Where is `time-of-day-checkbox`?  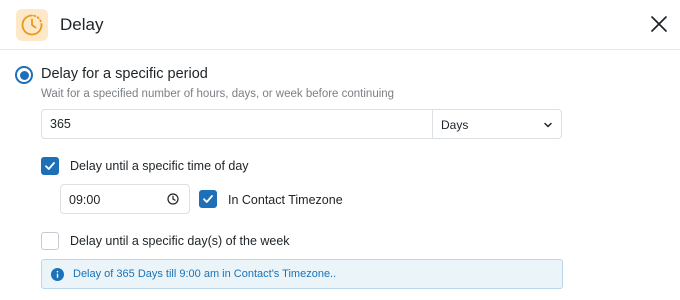 time-of-day-checkbox is located at coordinates (50, 166).